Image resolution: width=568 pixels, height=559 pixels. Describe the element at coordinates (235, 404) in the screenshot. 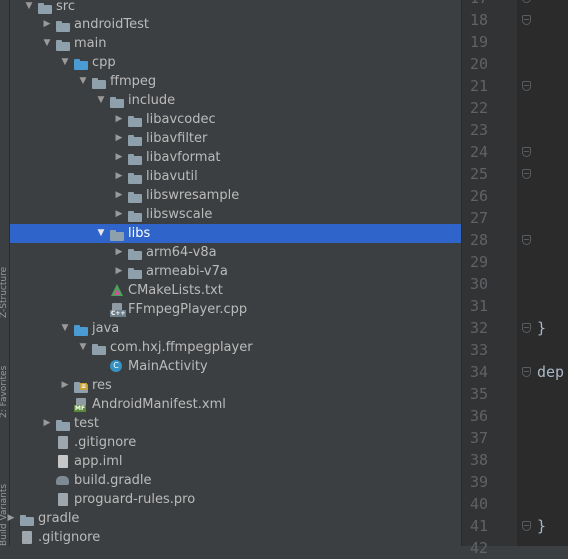

I see `tree-item-androidmanifest-xml: MF AndroidManifest.xml` at that location.